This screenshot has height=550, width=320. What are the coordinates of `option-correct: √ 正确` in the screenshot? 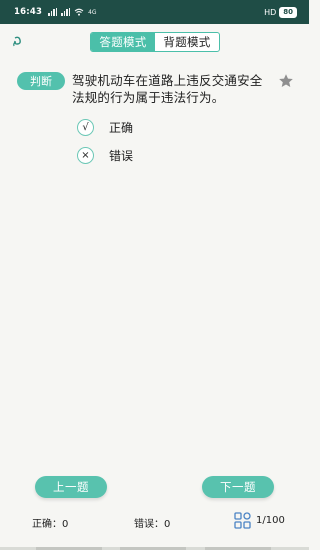 It's located at (105, 127).